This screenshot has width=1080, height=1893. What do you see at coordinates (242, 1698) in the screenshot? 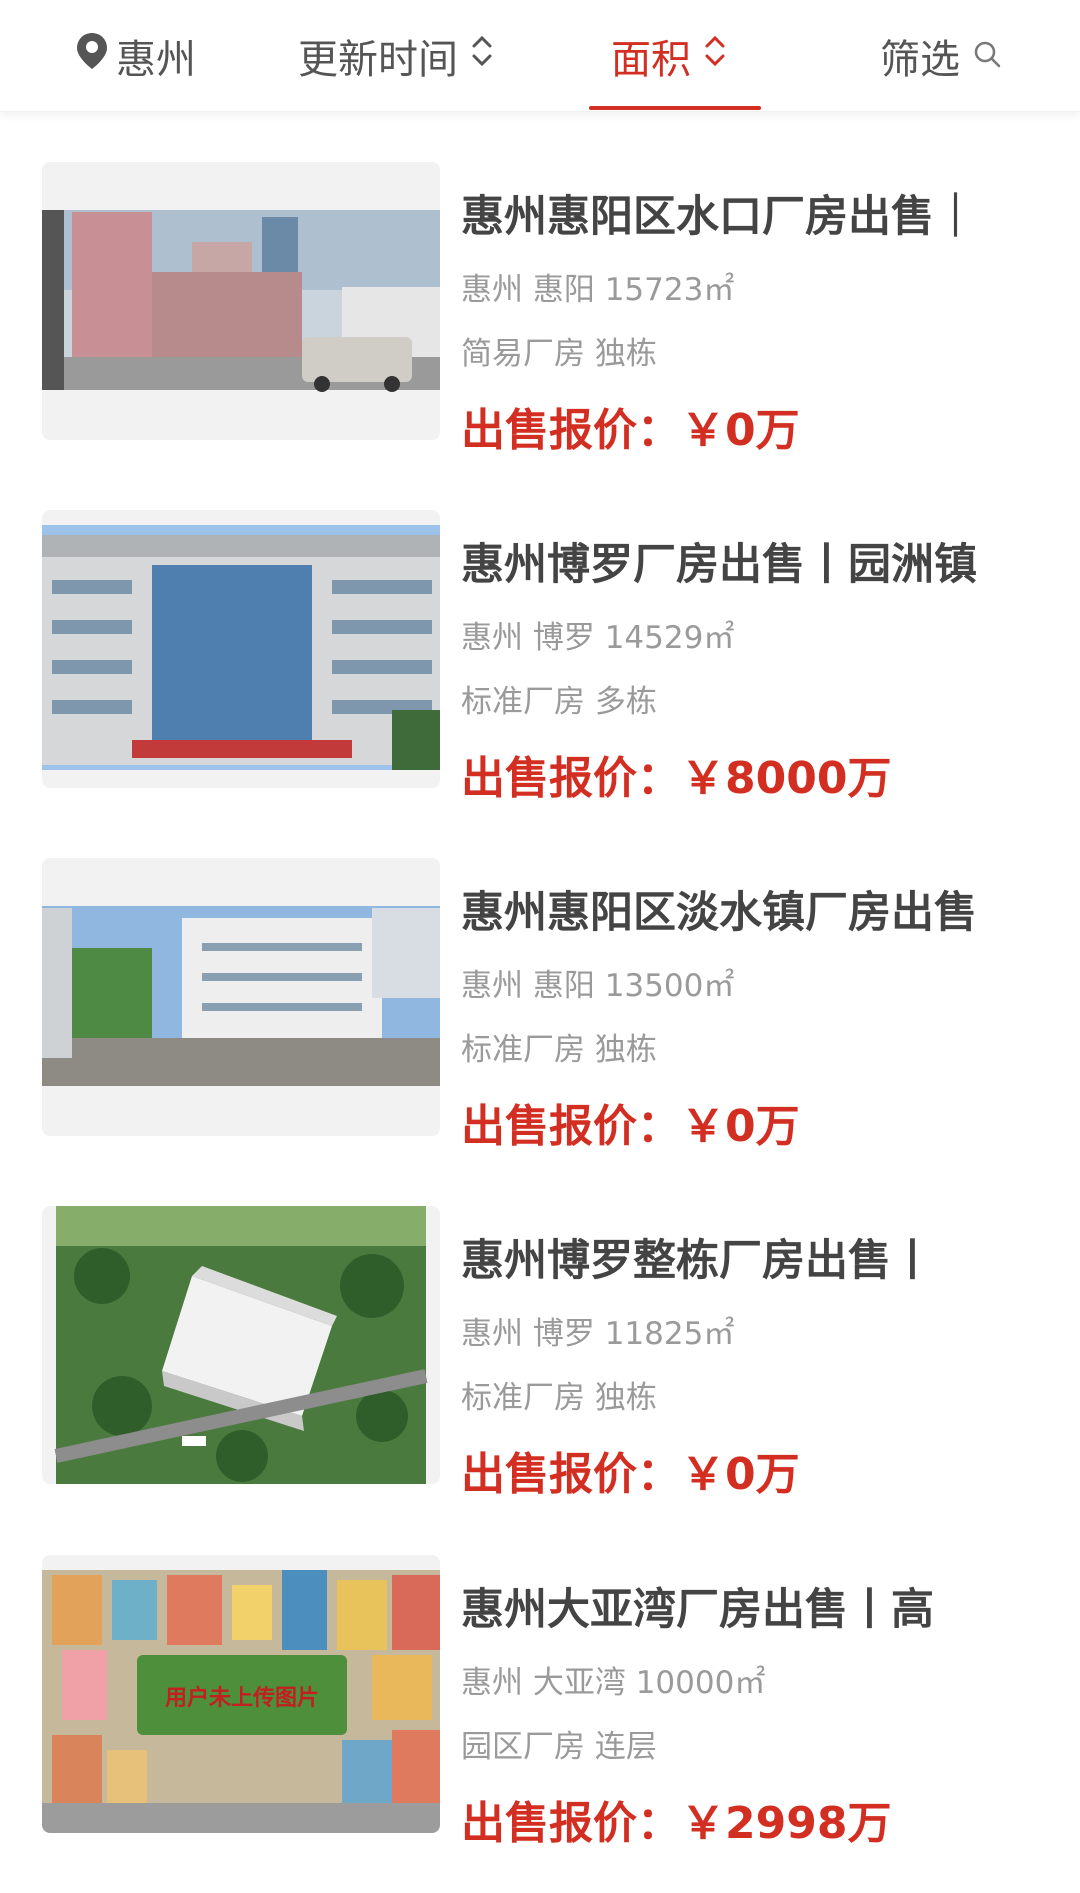
I see `placeholder-overlay-text: 用户未上传图片` at bounding box center [242, 1698].